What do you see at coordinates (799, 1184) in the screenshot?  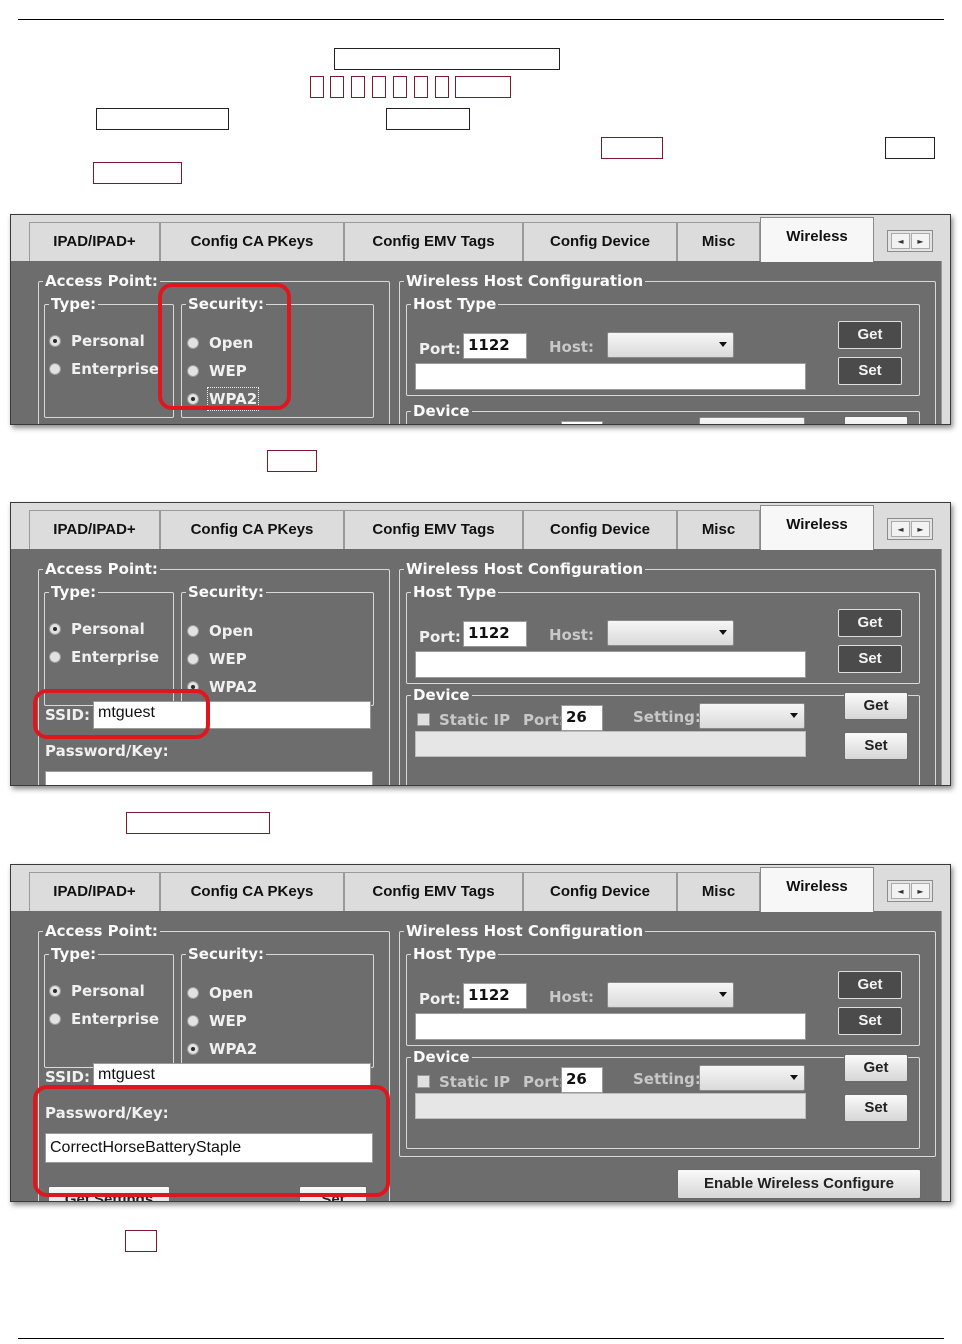 I see `enable-wireless-configure-button: Enable Wireless Configure` at bounding box center [799, 1184].